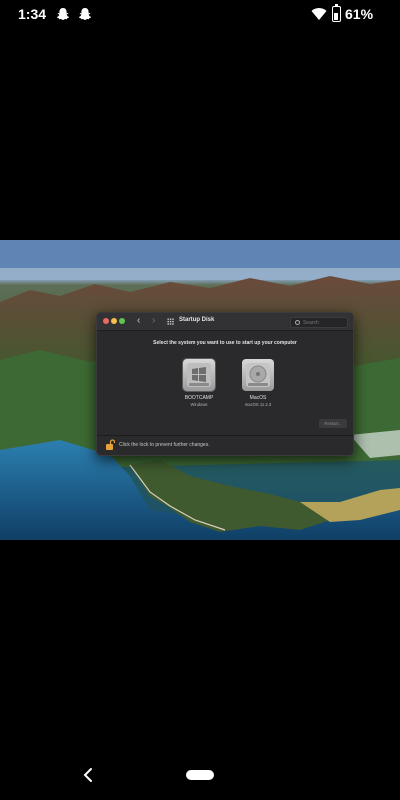 The height and width of the screenshot is (800, 400). I want to click on disk-bootcamp: BOOTCAMP Windows, so click(199, 383).